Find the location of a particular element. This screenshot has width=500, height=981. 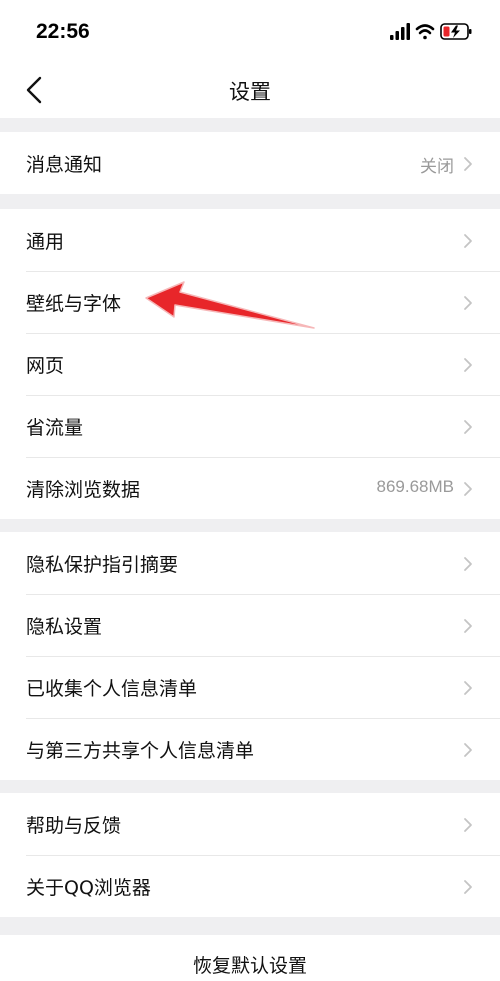

settings-row-help-feedback: 帮助与反馈 is located at coordinates (250, 824).